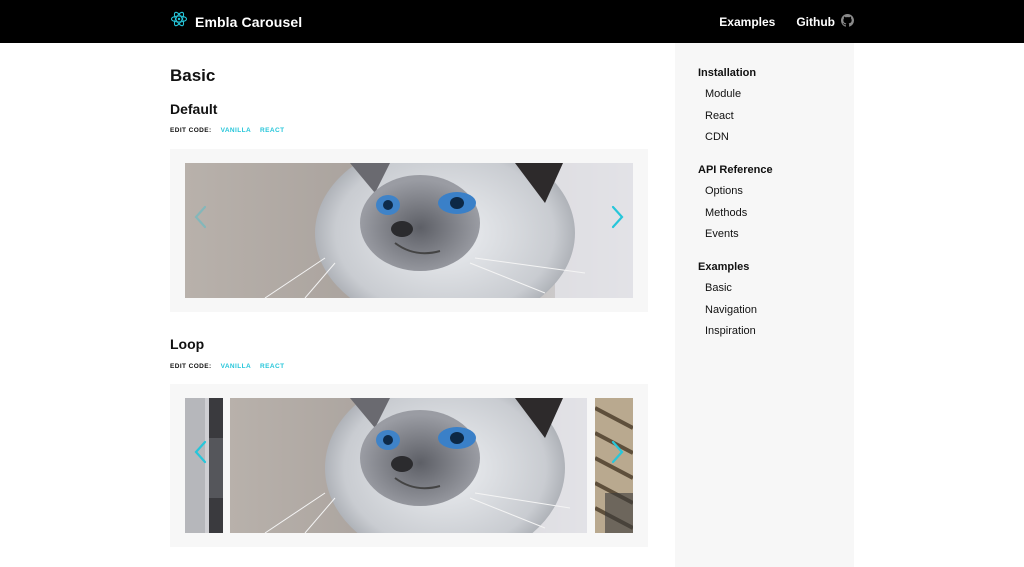 Image resolution: width=1024 pixels, height=567 pixels. Describe the element at coordinates (727, 117) in the screenshot. I see `sidebar-item-react: React` at that location.